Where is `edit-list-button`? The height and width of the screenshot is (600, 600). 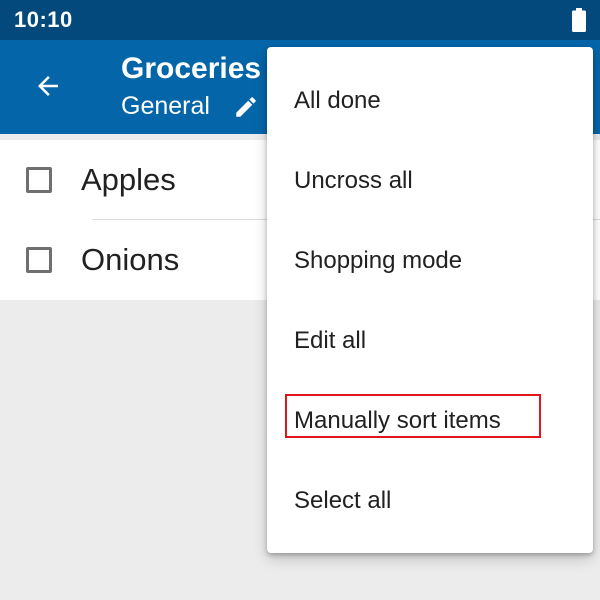
edit-list-button is located at coordinates (246, 107).